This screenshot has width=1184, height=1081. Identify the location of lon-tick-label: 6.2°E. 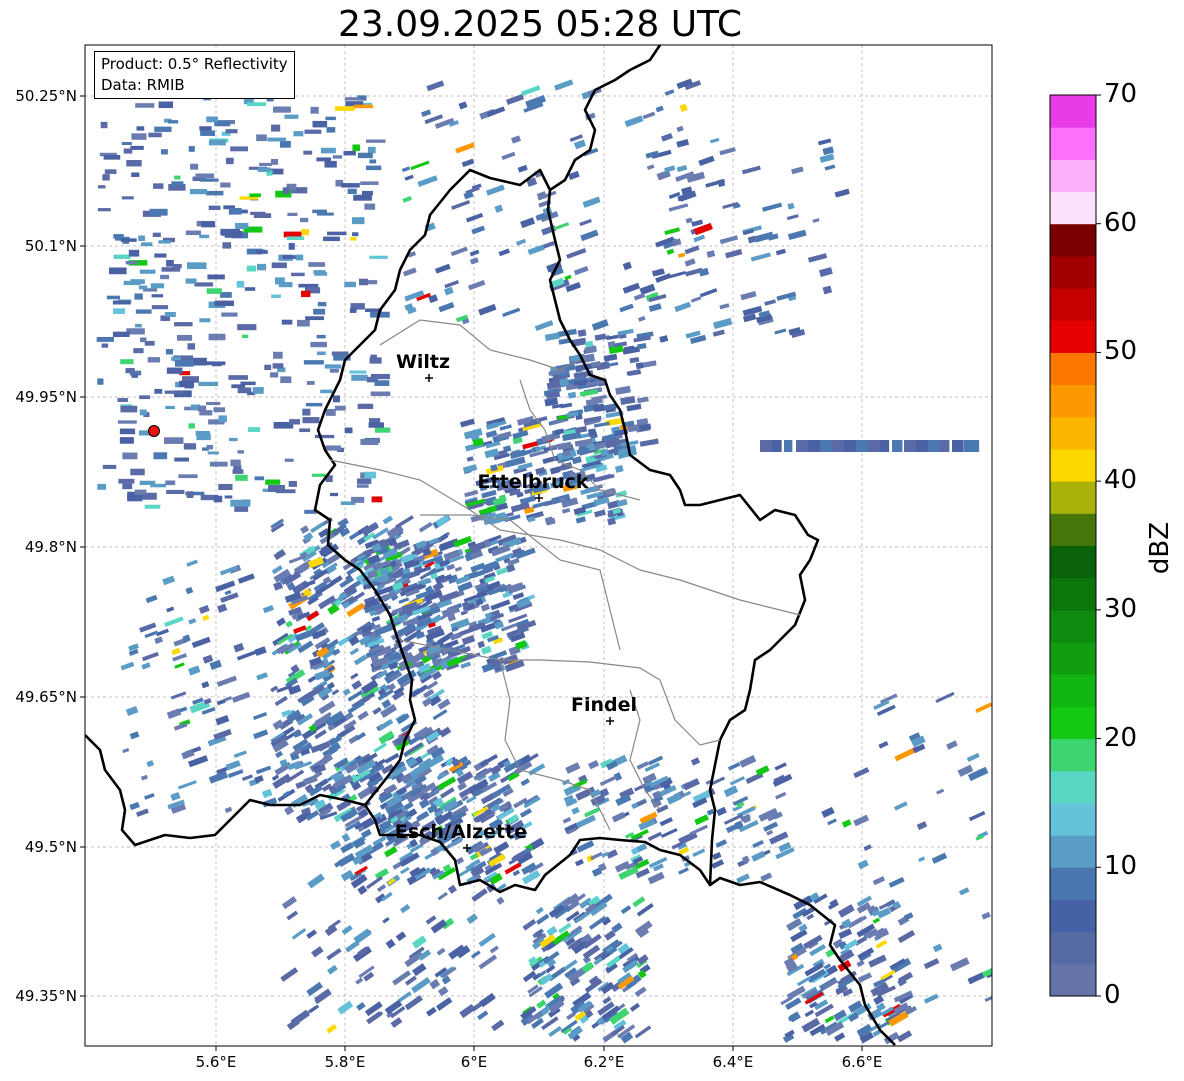
(604, 1062).